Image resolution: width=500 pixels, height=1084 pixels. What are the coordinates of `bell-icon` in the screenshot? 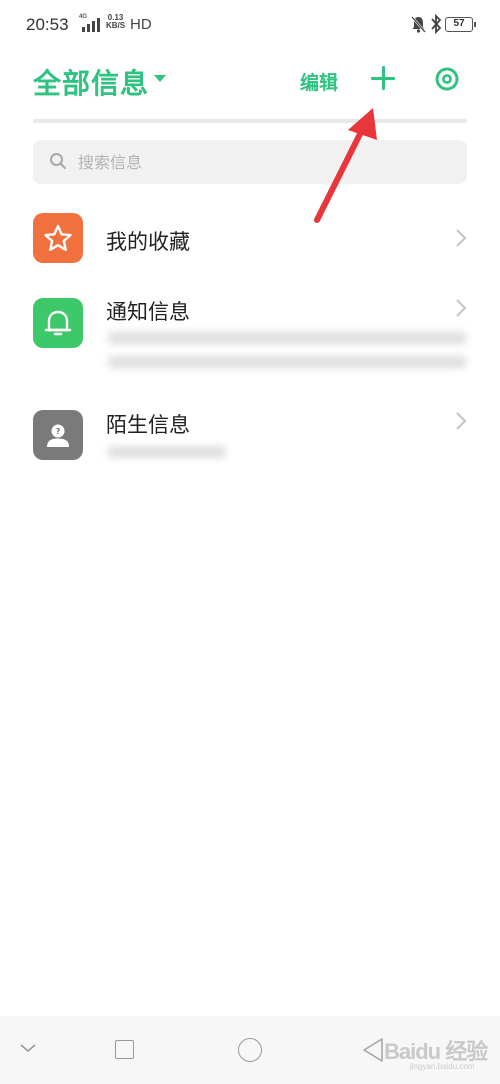 It's located at (58, 323).